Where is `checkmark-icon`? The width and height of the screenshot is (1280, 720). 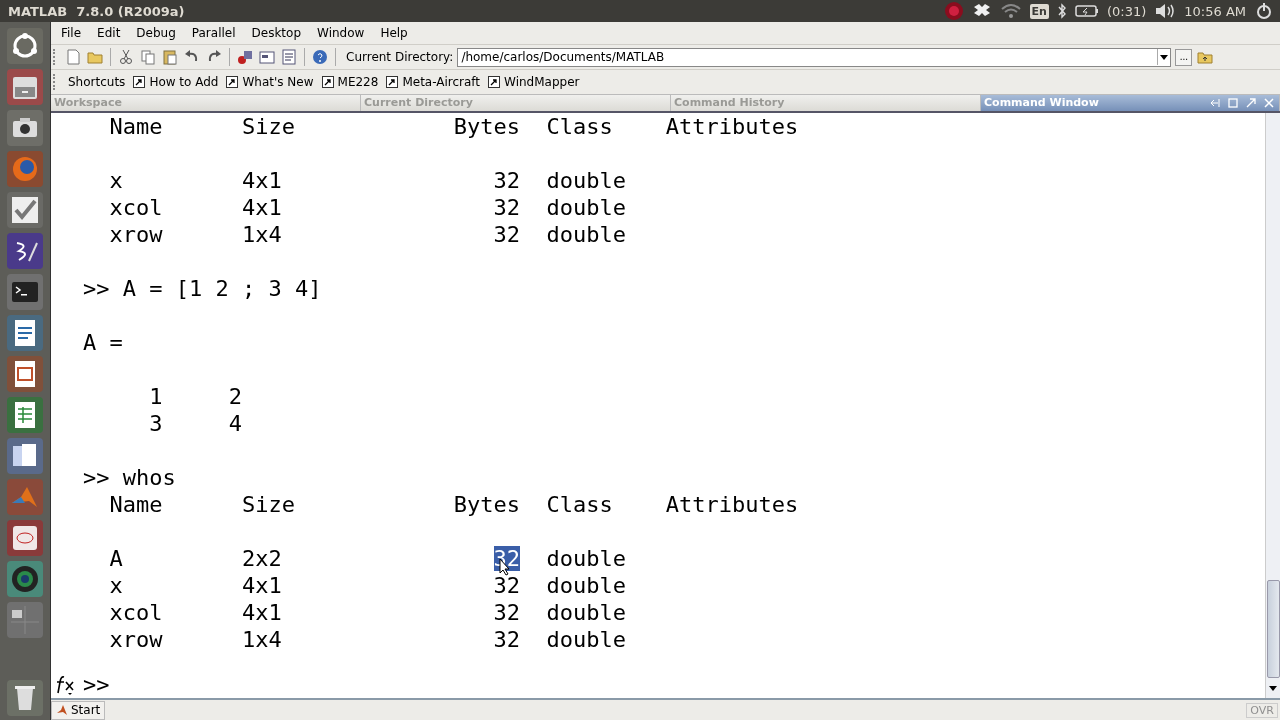
checkmark-icon is located at coordinates (25, 210).